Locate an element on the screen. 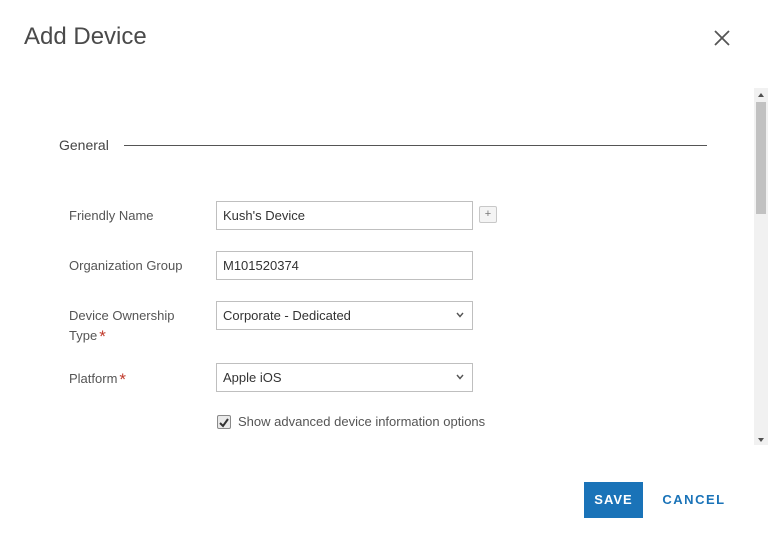  checkmark-icon is located at coordinates (224, 423).